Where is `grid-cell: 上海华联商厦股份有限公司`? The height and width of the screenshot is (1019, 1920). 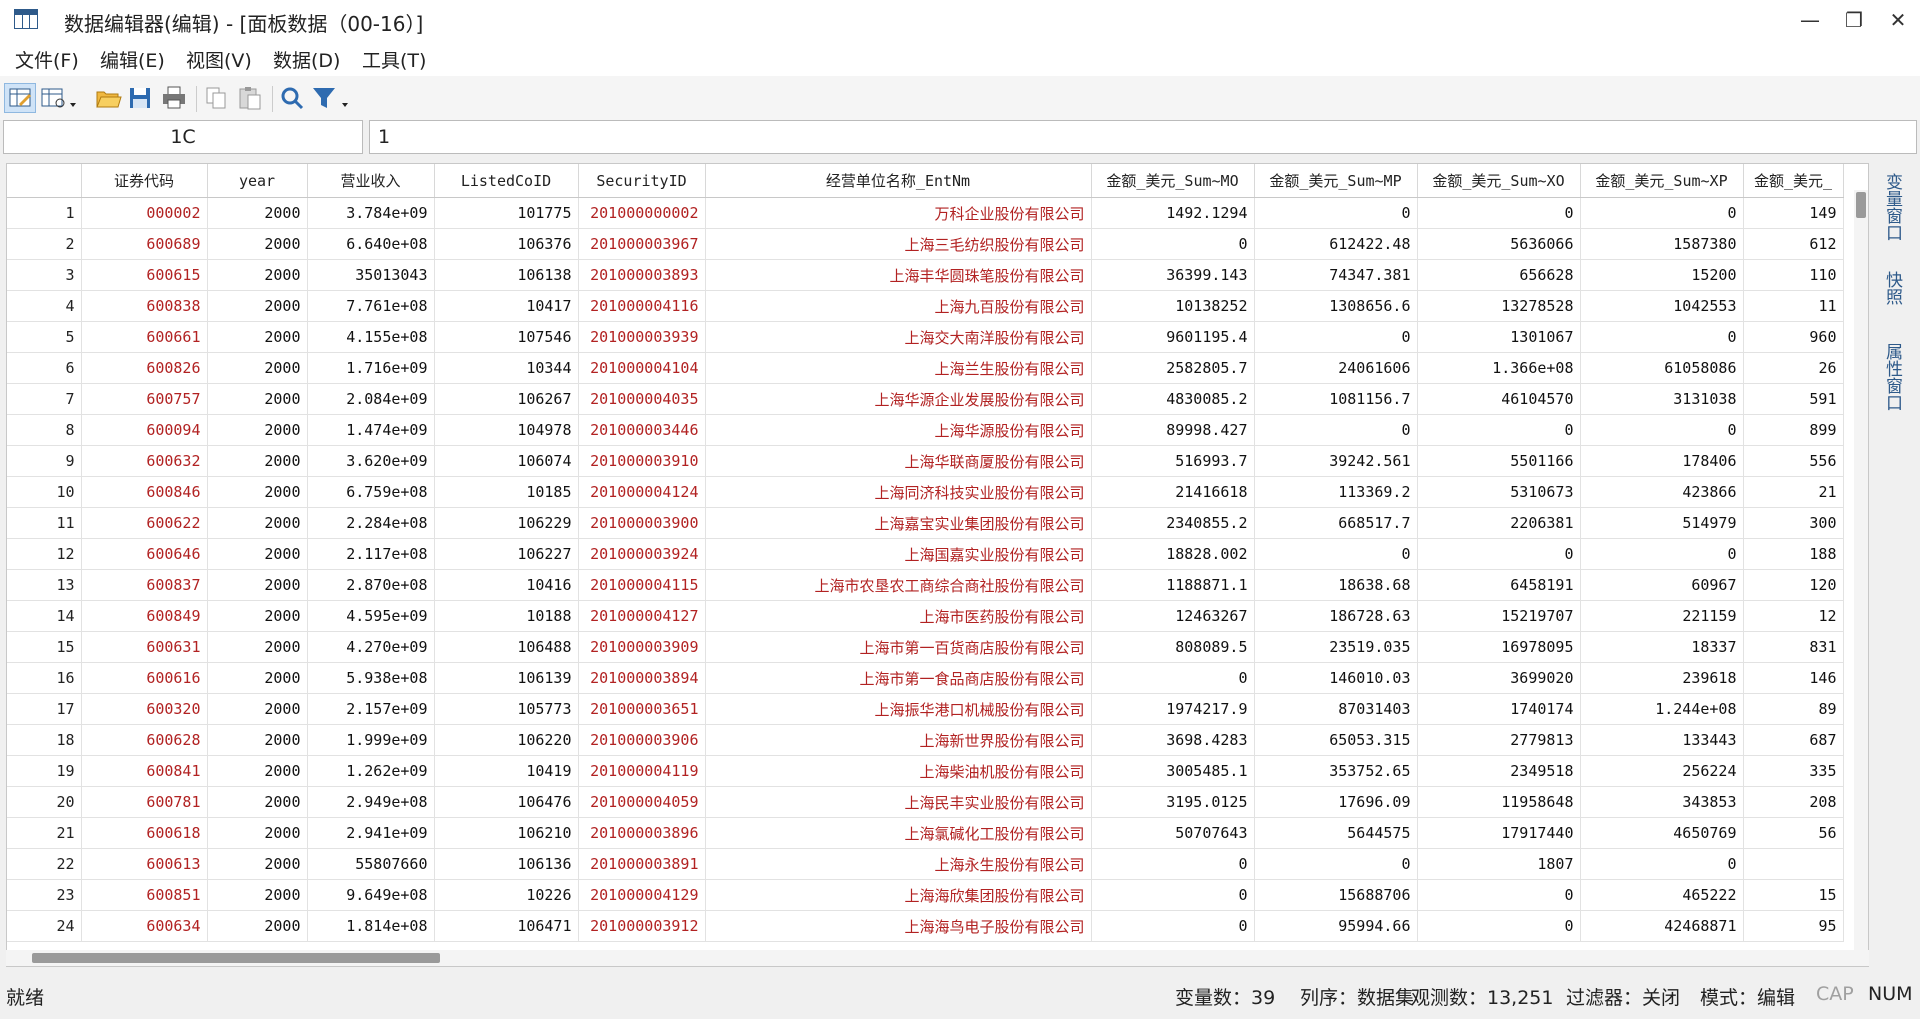 grid-cell: 上海华联商厦股份有限公司 is located at coordinates (898, 461).